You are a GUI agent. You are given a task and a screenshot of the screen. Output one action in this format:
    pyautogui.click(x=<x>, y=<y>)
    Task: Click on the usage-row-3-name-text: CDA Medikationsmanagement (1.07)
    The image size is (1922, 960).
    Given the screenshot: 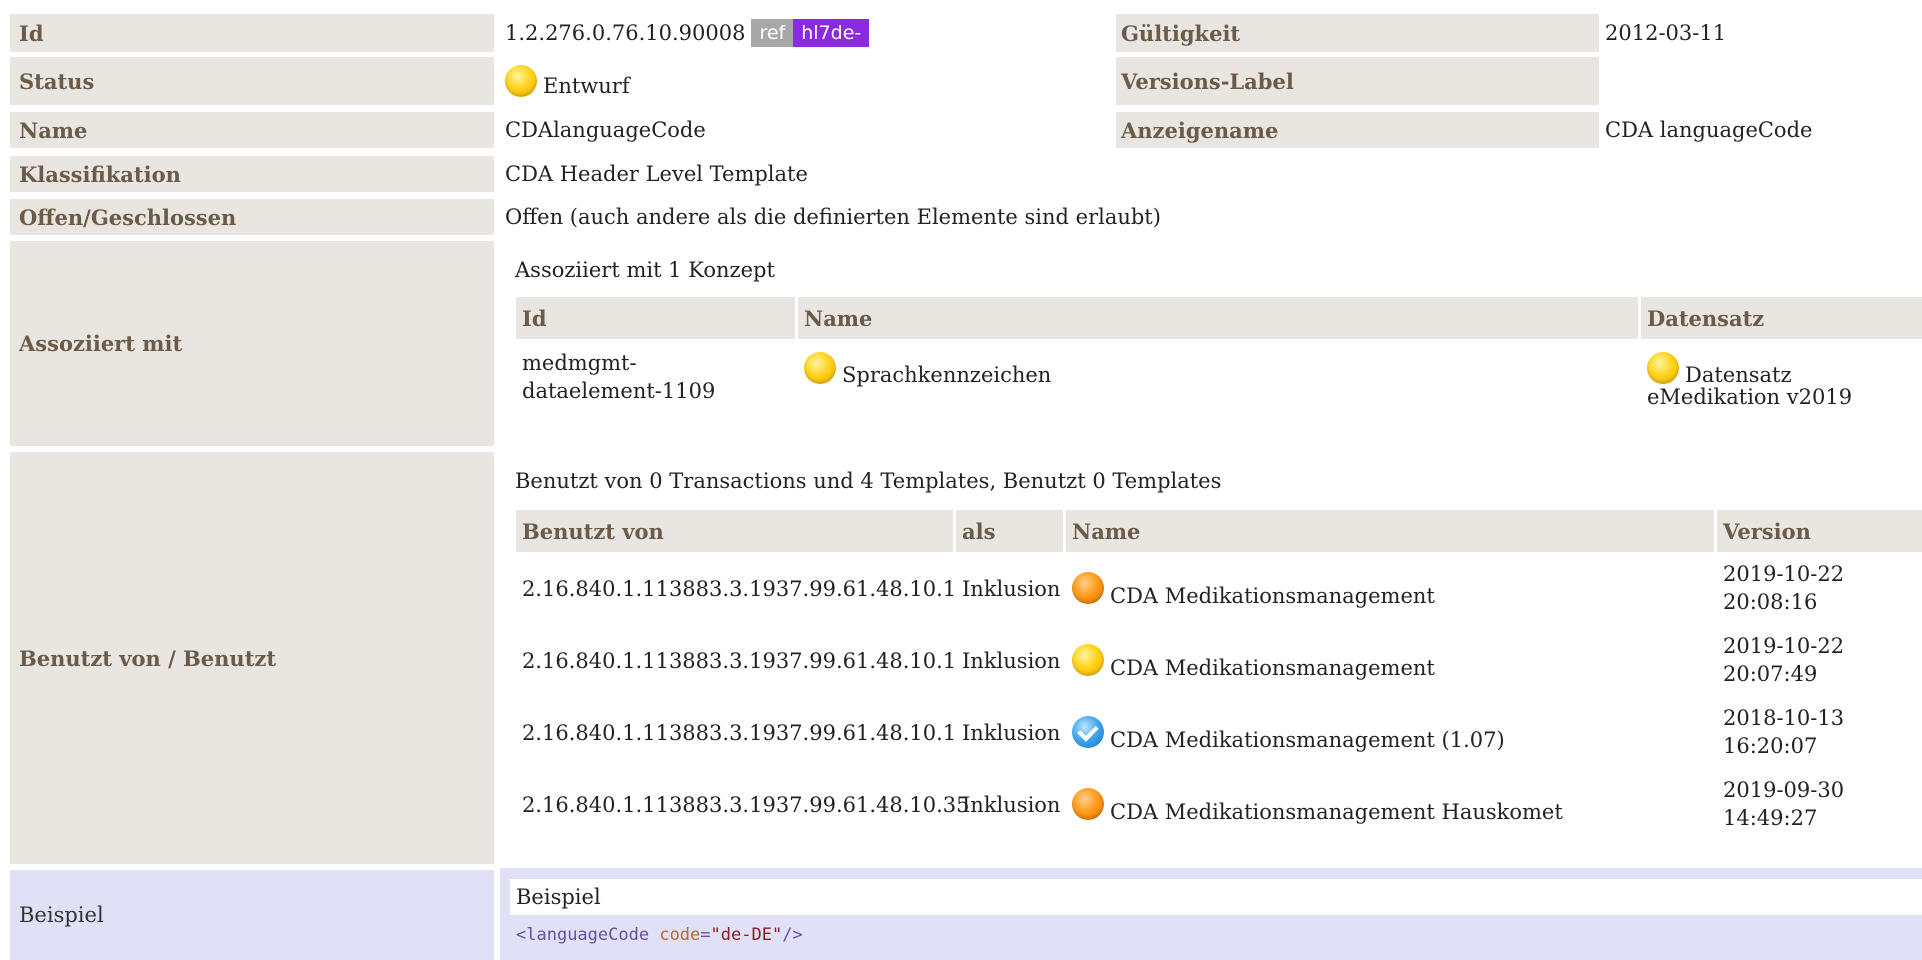 What is the action you would take?
    pyautogui.click(x=1307, y=740)
    